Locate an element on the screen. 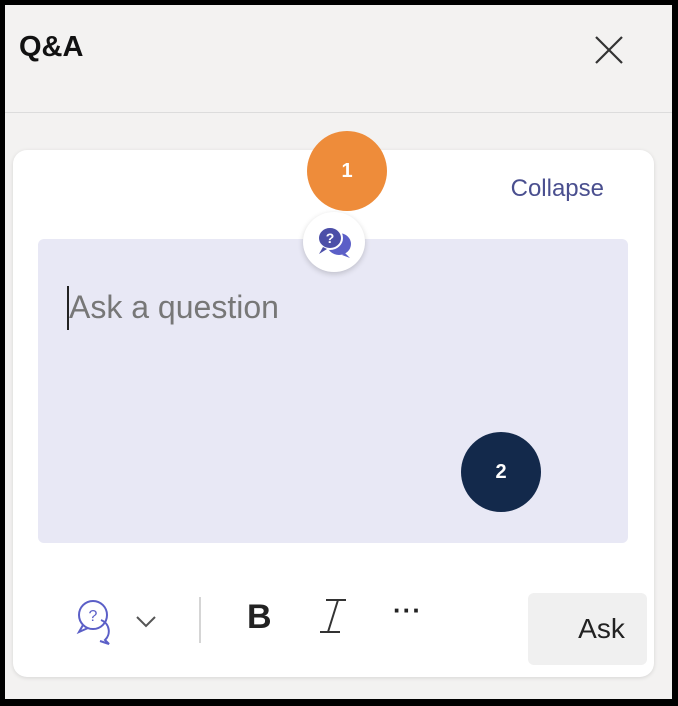 The height and width of the screenshot is (706, 678). toolbar-divider is located at coordinates (200, 620).